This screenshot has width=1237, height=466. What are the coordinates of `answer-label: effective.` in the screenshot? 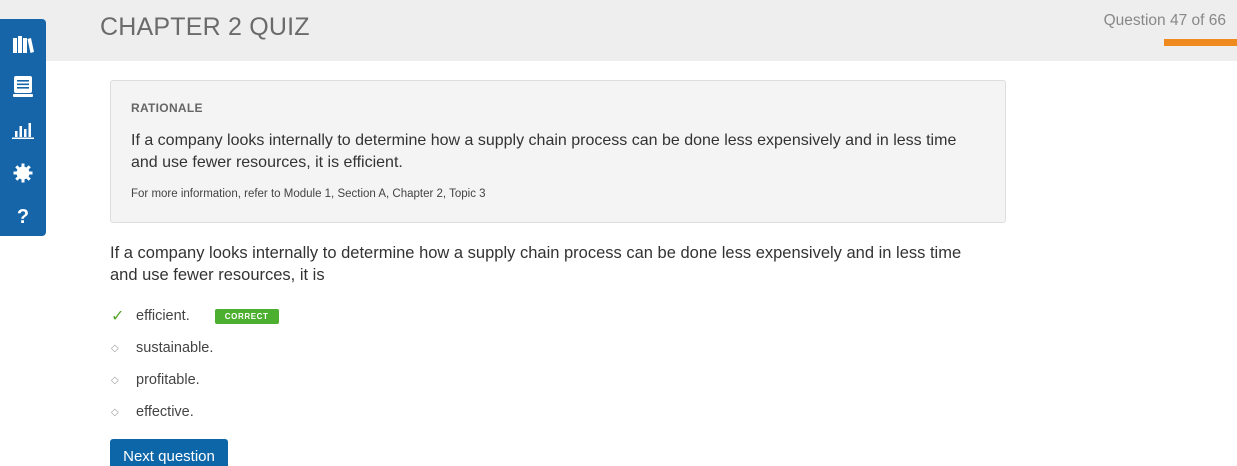 It's located at (165, 412).